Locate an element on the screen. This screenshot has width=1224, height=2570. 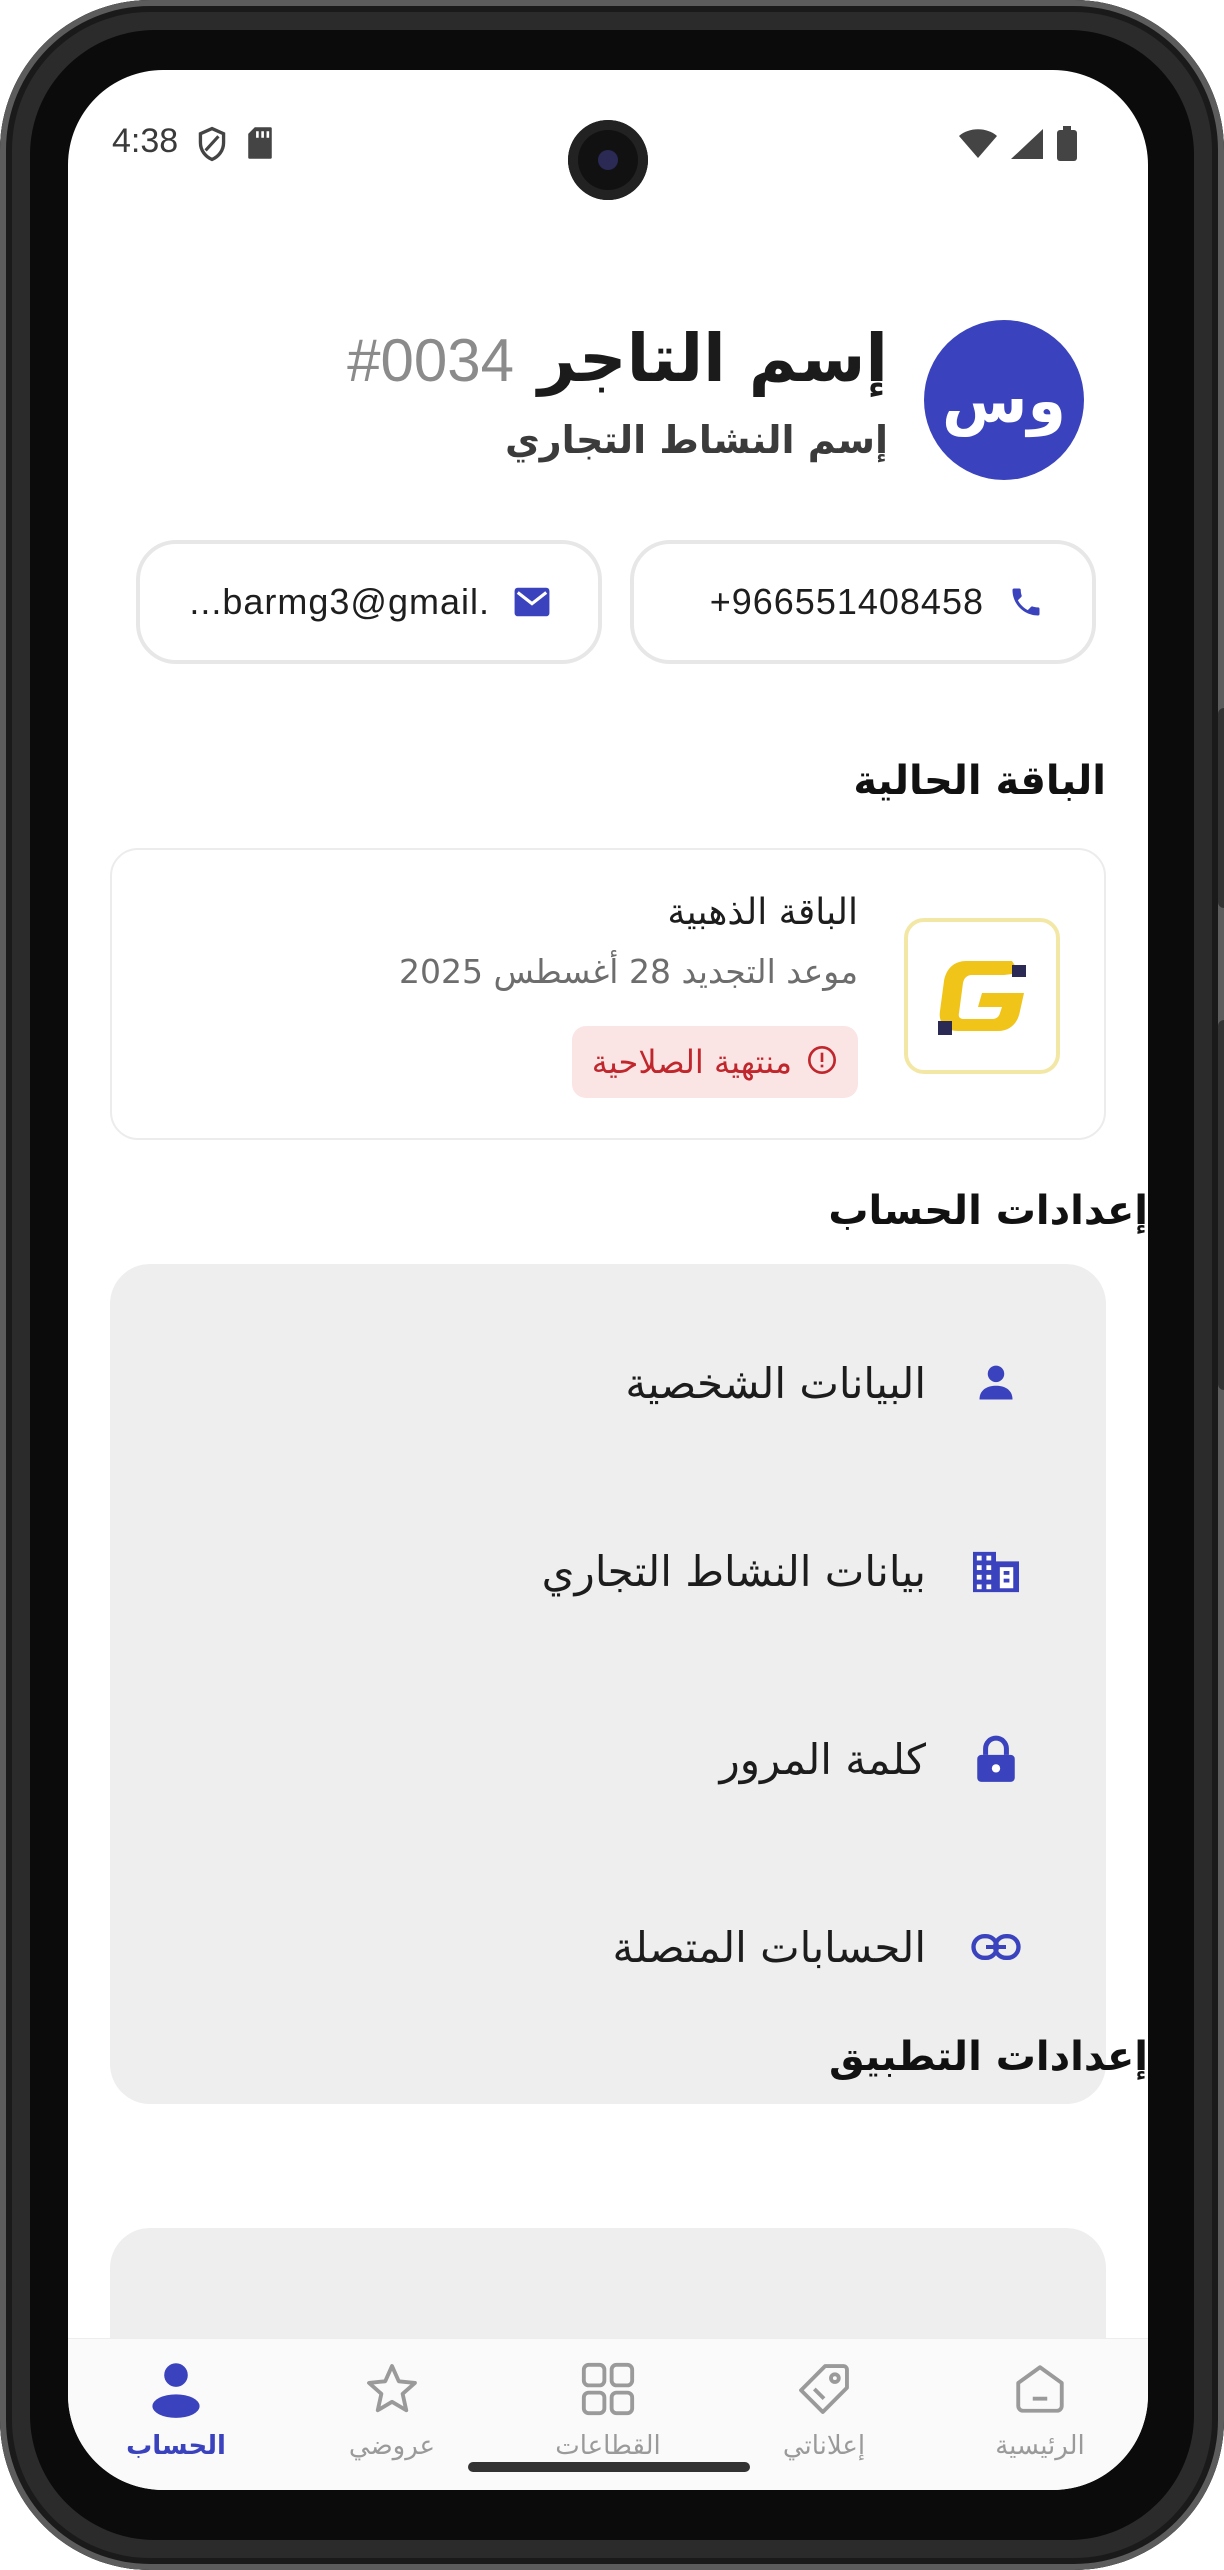
alert-circle-icon is located at coordinates (822, 1062).